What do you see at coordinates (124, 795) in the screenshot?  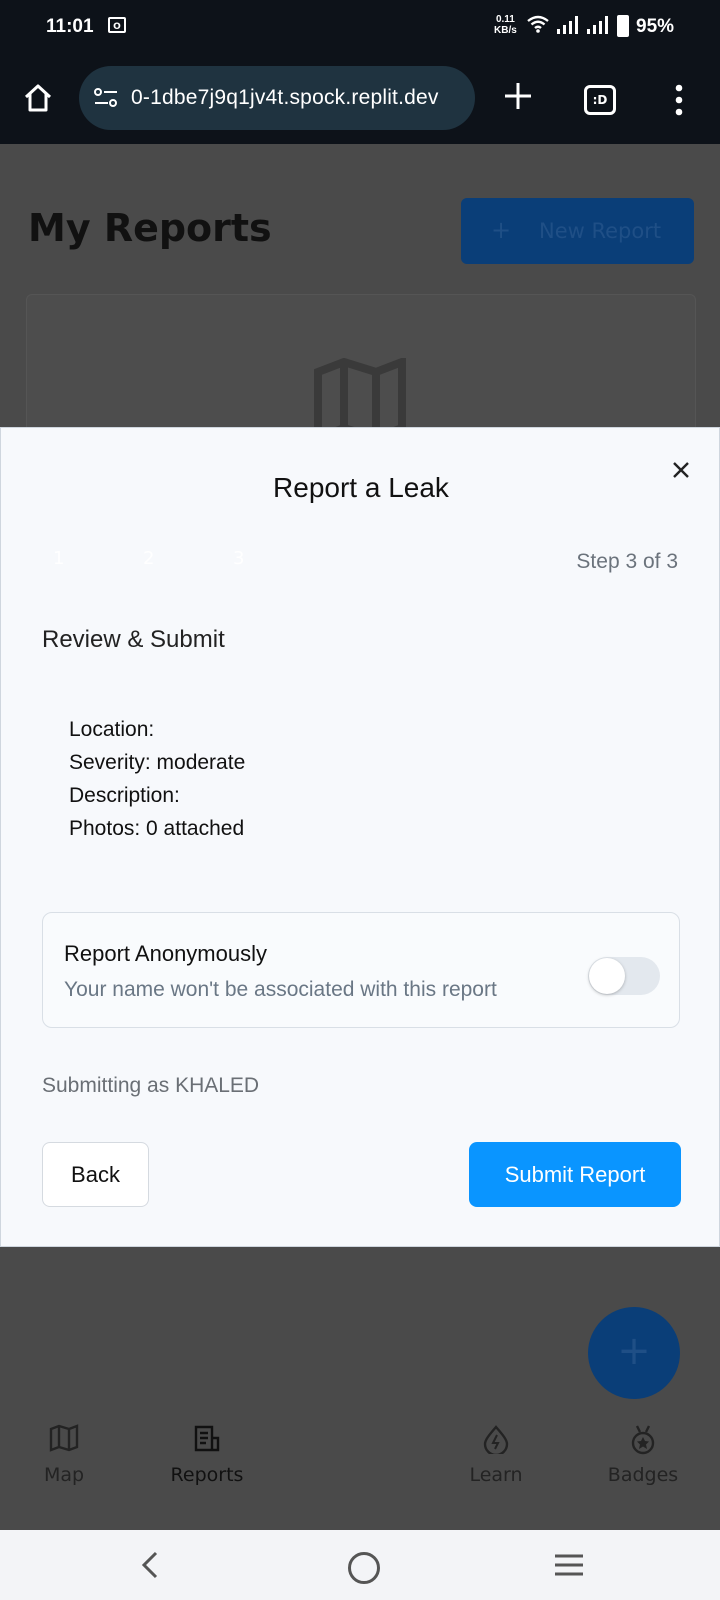 I see `summary-description: Description:` at bounding box center [124, 795].